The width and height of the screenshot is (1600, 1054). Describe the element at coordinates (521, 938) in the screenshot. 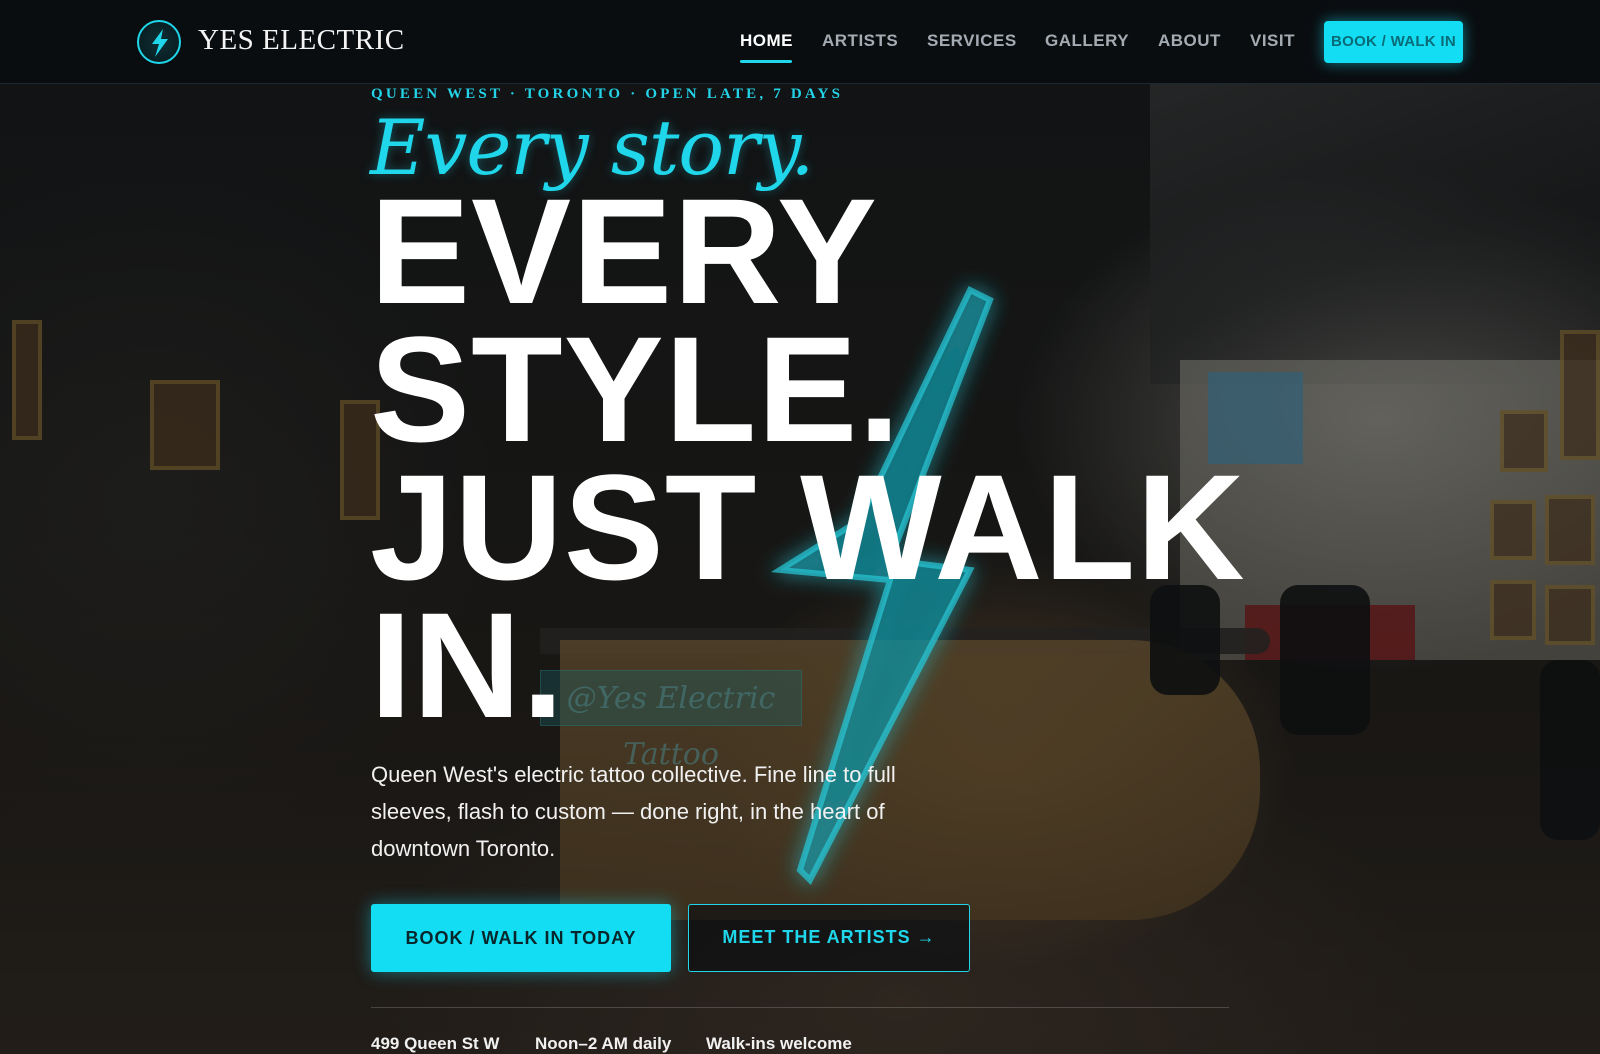

I see `book-walk-in-button: BOOK / WALK IN TODAY` at that location.